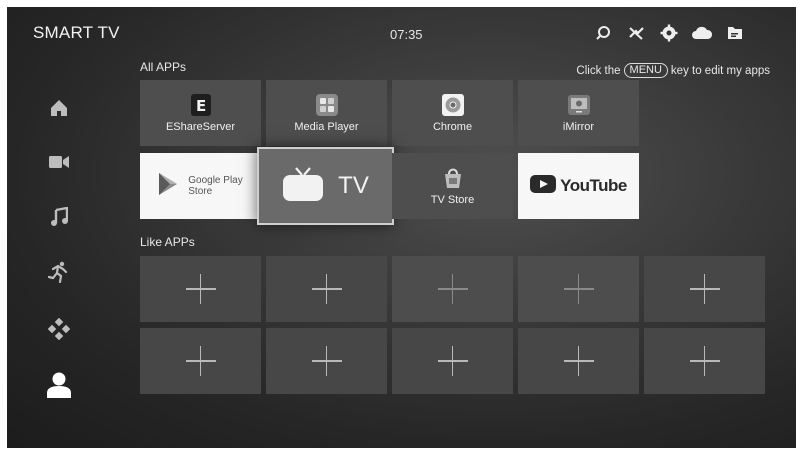 This screenshot has width=803, height=455. I want to click on app-tile-media-player: Media Player, so click(326, 113).